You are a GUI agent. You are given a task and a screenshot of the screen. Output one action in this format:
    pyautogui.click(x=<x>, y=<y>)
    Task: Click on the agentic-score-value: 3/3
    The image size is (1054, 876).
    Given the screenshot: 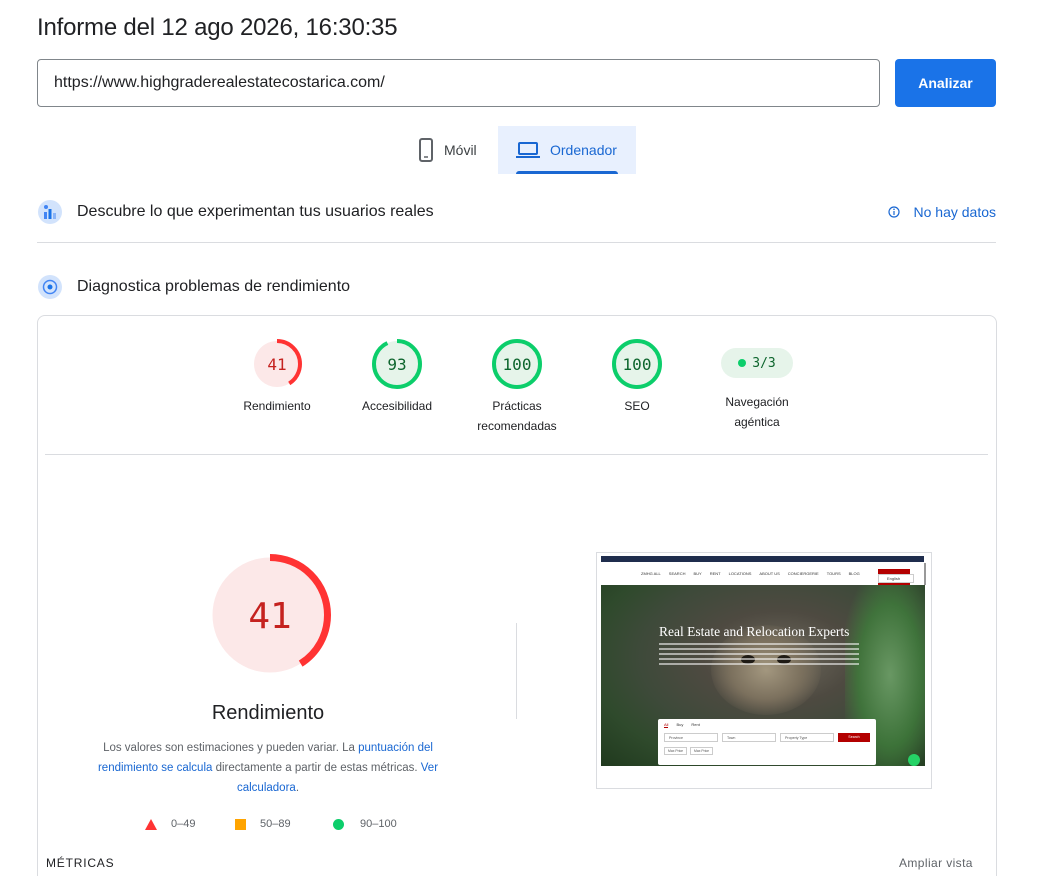 What is the action you would take?
    pyautogui.click(x=764, y=363)
    